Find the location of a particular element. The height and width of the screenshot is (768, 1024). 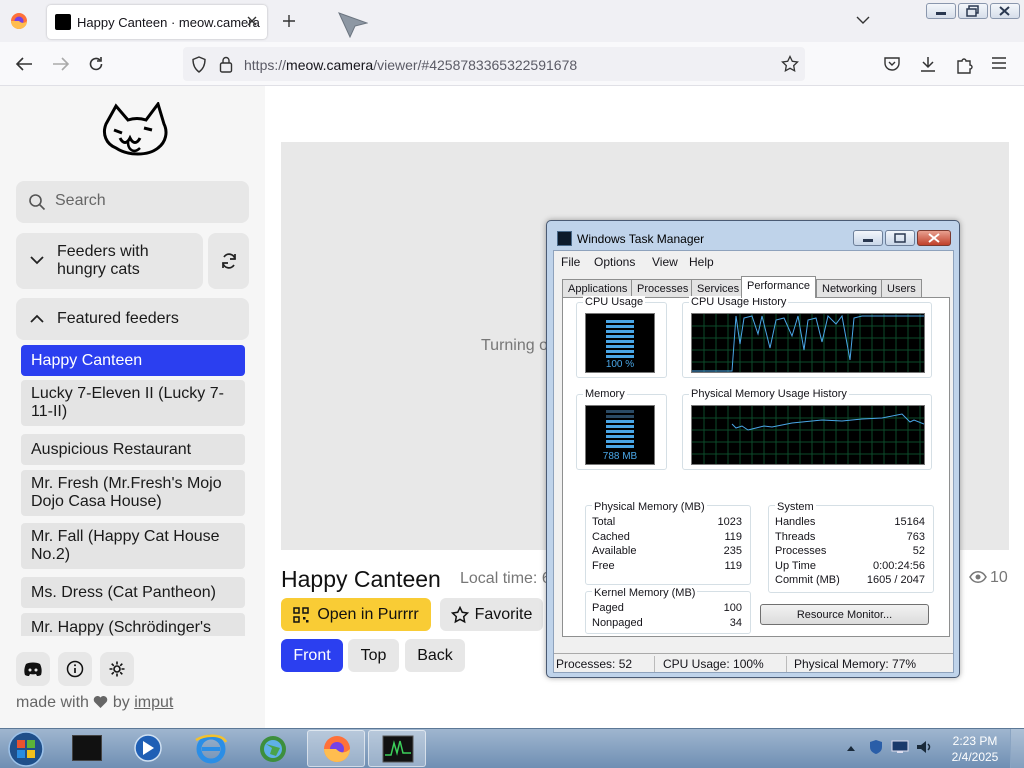

feeder-item-mr-happy: Mr. Happy (Schrödinger's is located at coordinates (133, 624).